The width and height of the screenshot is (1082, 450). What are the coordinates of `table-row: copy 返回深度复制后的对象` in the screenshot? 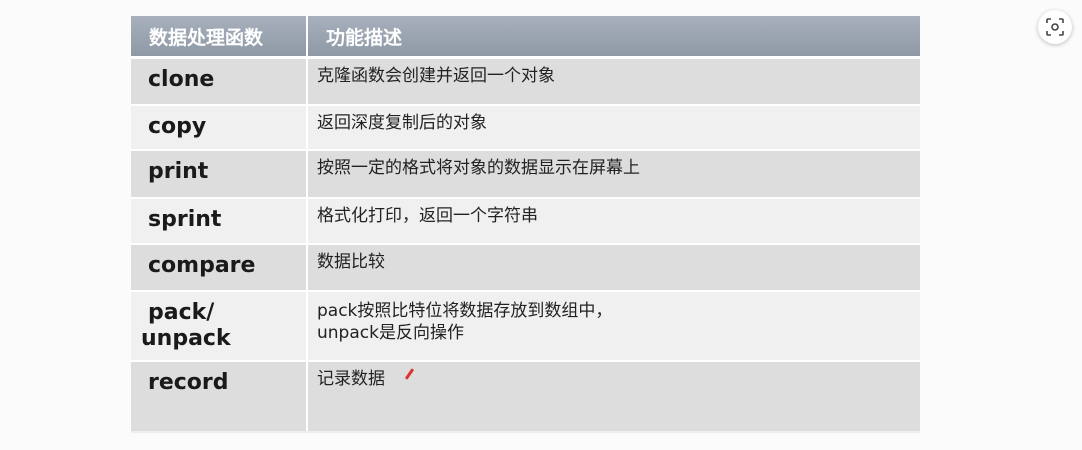 It's located at (525, 128).